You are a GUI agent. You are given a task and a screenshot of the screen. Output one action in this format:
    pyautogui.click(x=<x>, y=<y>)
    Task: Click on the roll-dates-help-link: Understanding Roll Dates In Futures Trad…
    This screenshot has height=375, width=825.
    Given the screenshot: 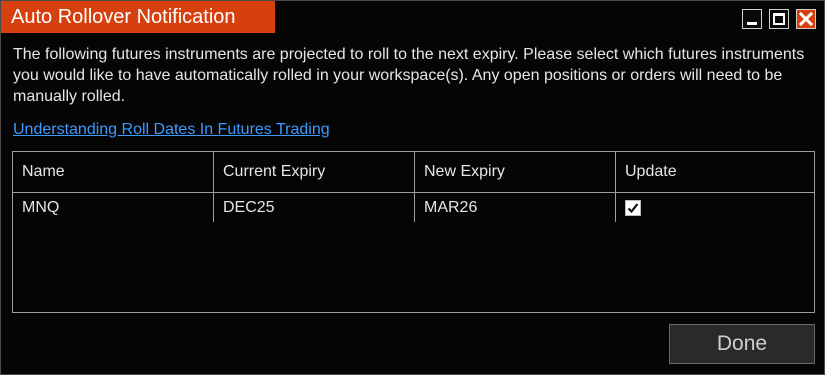 What is the action you would take?
    pyautogui.click(x=171, y=130)
    